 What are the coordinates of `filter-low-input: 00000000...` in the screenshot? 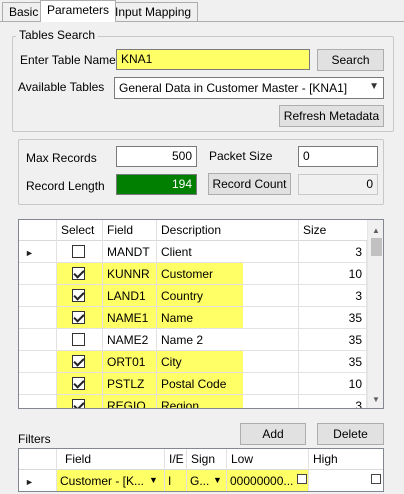 It's located at (268, 480).